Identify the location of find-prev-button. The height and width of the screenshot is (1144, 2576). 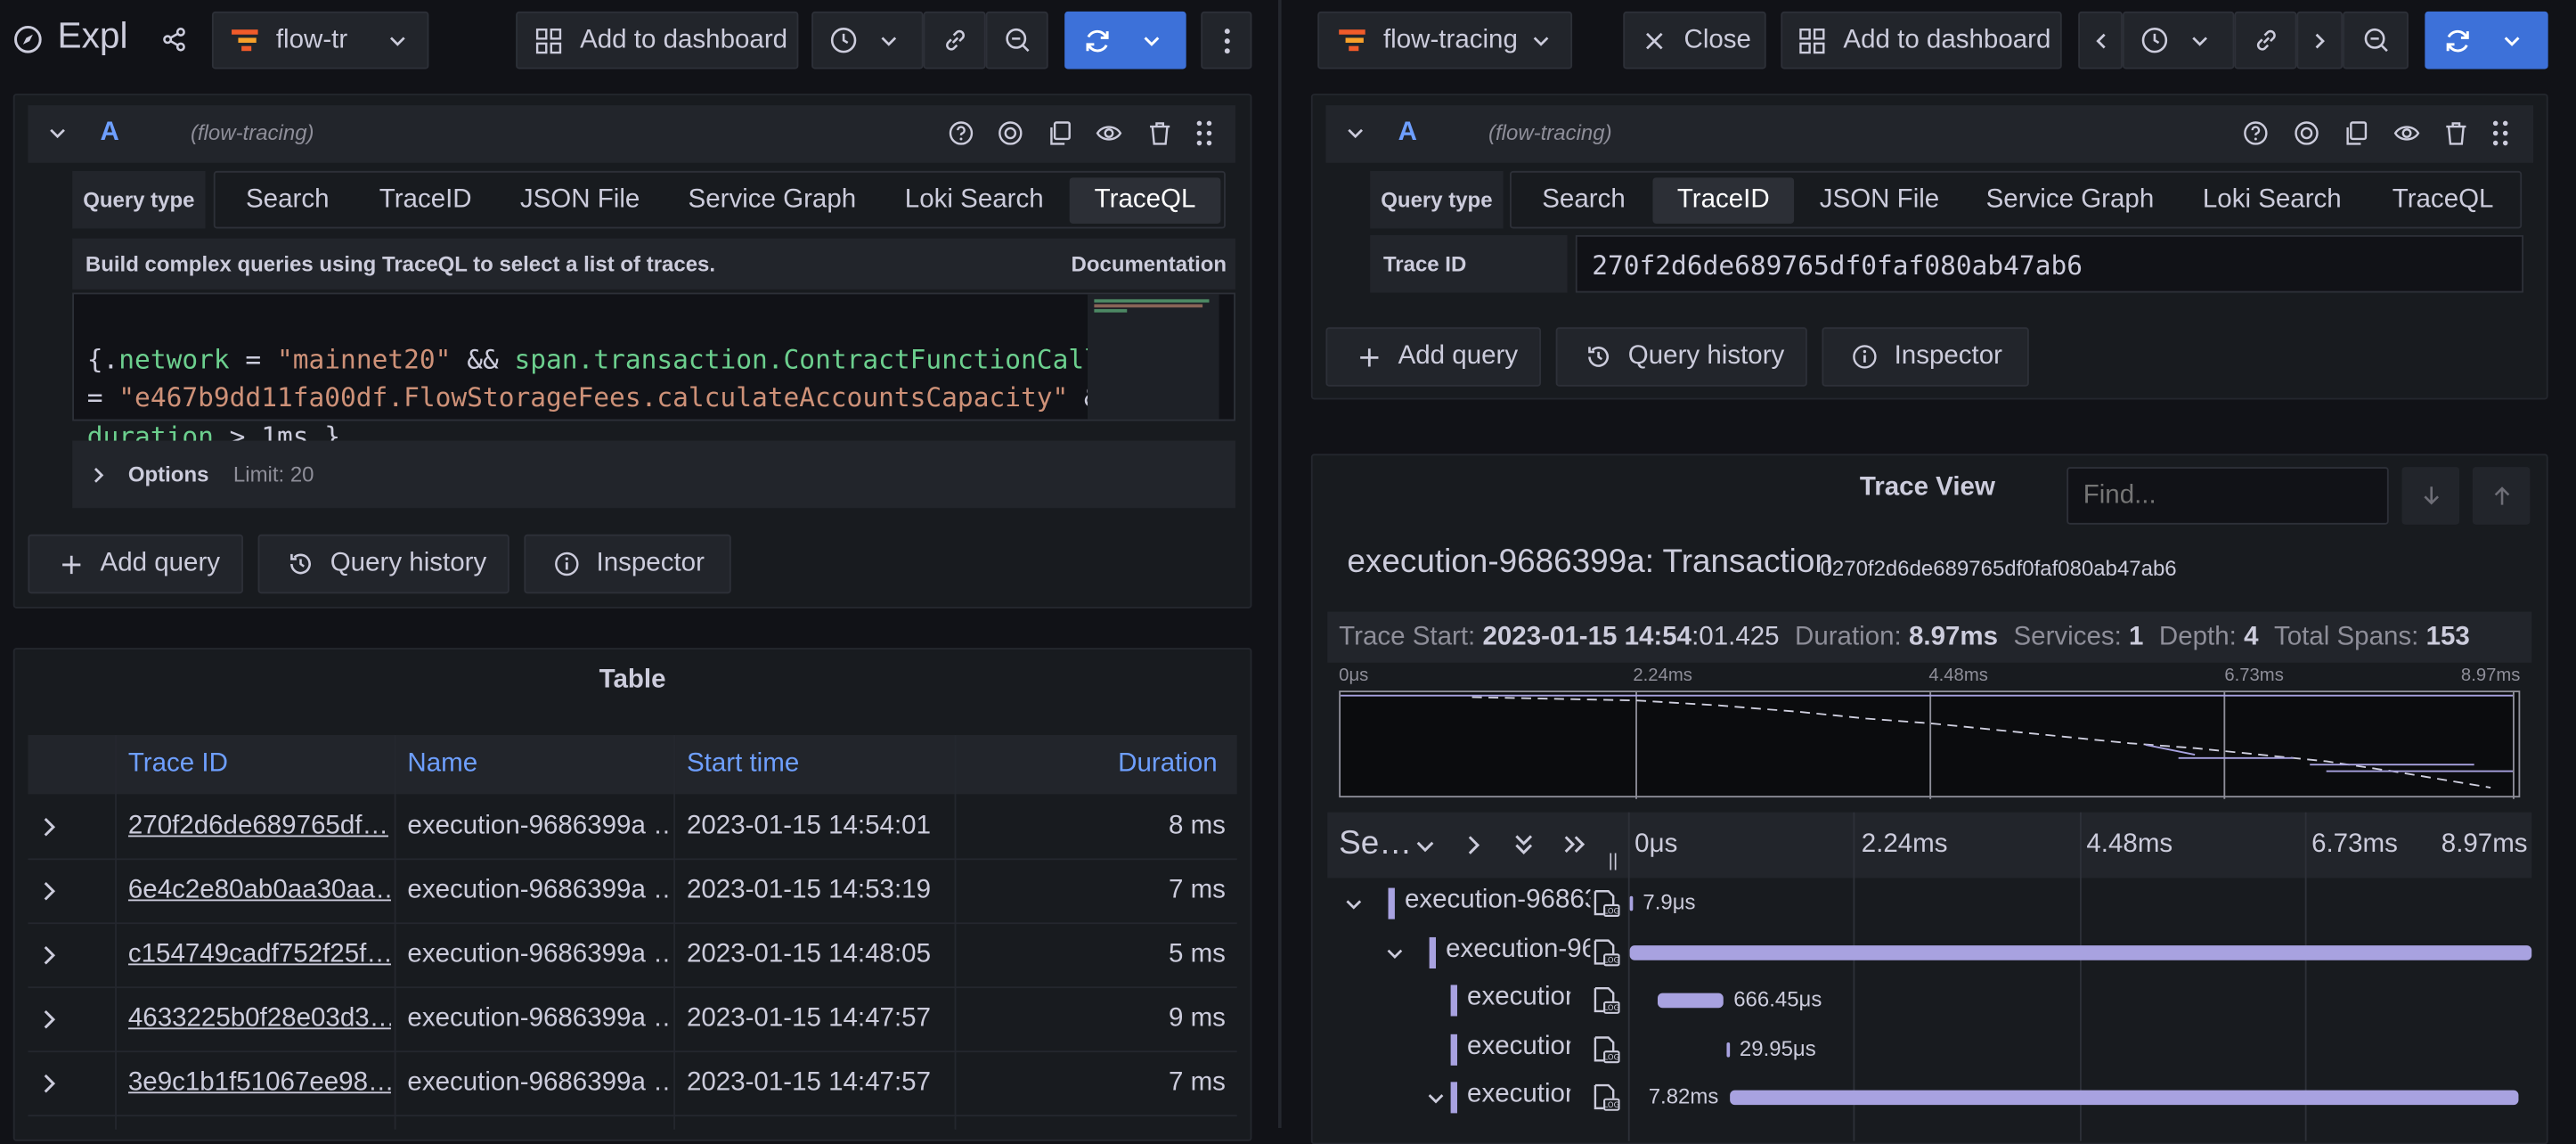
(2502, 496).